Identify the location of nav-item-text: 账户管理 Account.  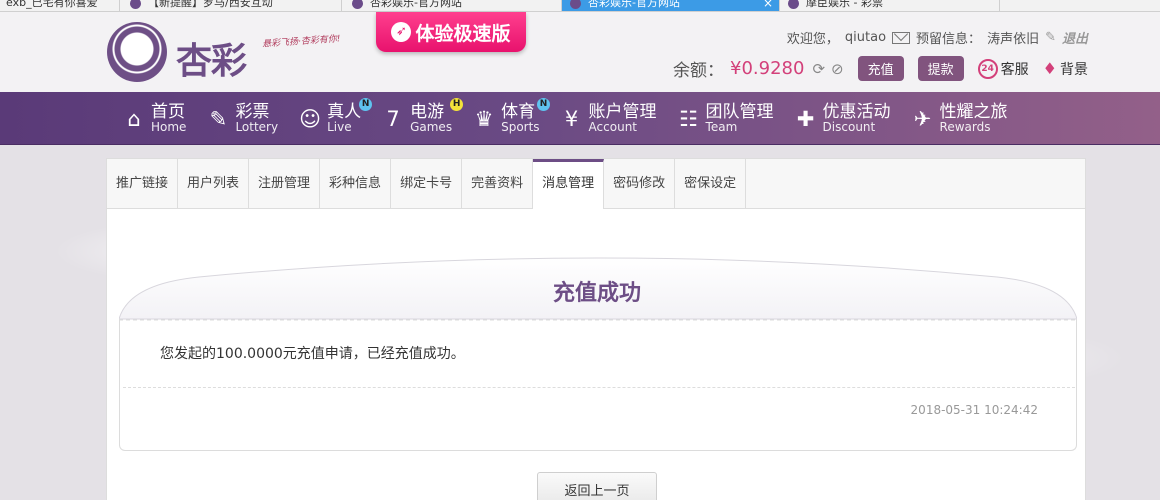
(622, 118).